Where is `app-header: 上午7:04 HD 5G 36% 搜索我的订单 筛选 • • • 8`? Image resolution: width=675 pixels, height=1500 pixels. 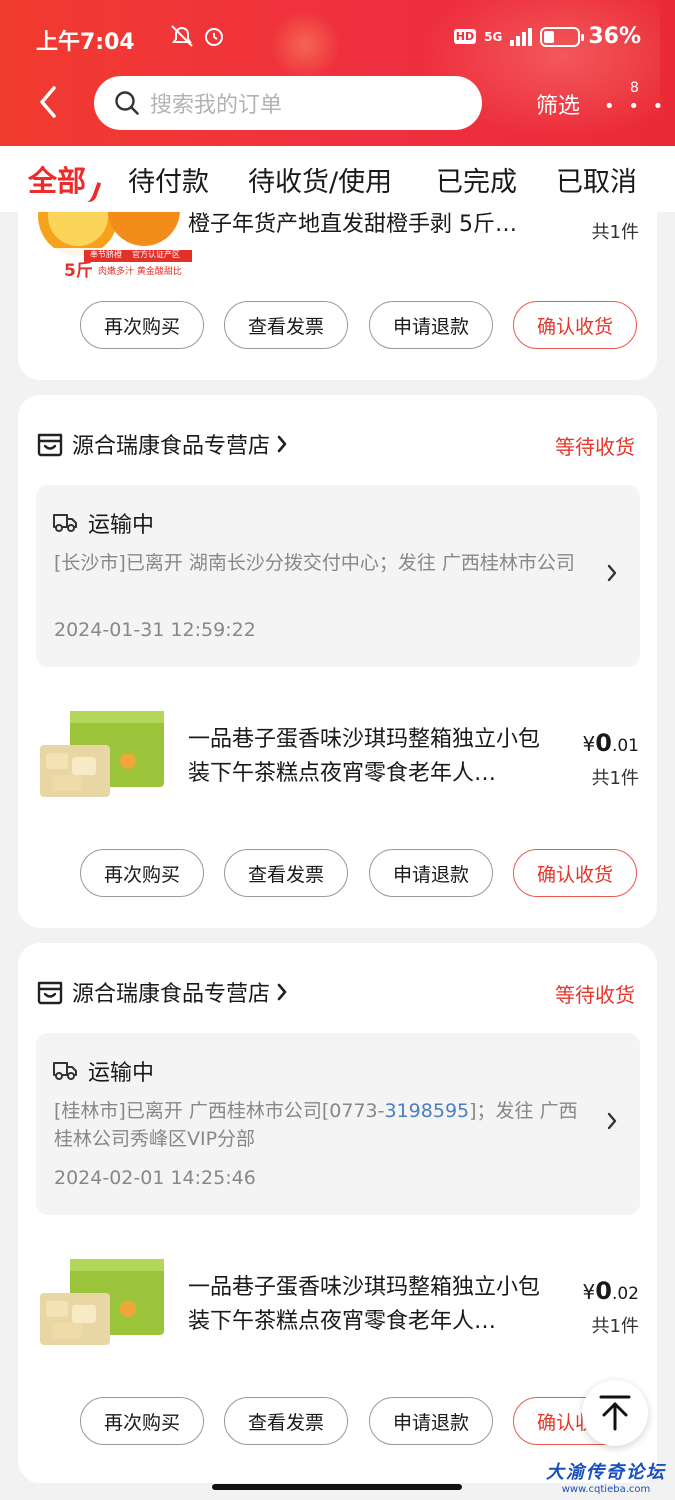 app-header: 上午7:04 HD 5G 36% 搜索我的订单 筛选 • • • 8 is located at coordinates (337, 73).